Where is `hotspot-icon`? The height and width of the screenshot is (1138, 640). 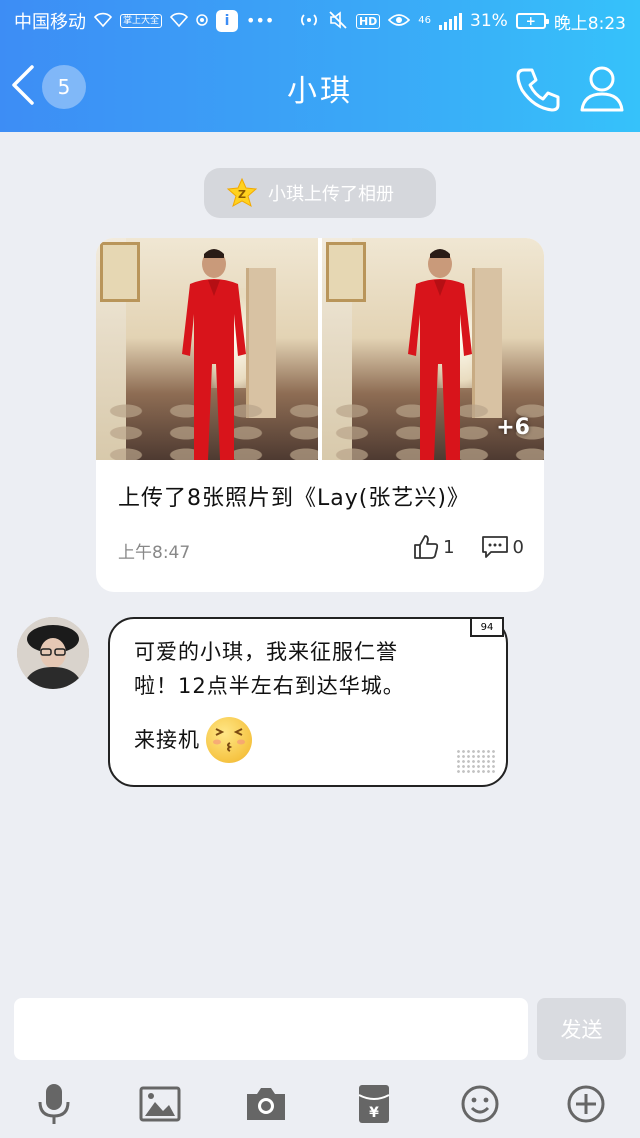 hotspot-icon is located at coordinates (309, 21).